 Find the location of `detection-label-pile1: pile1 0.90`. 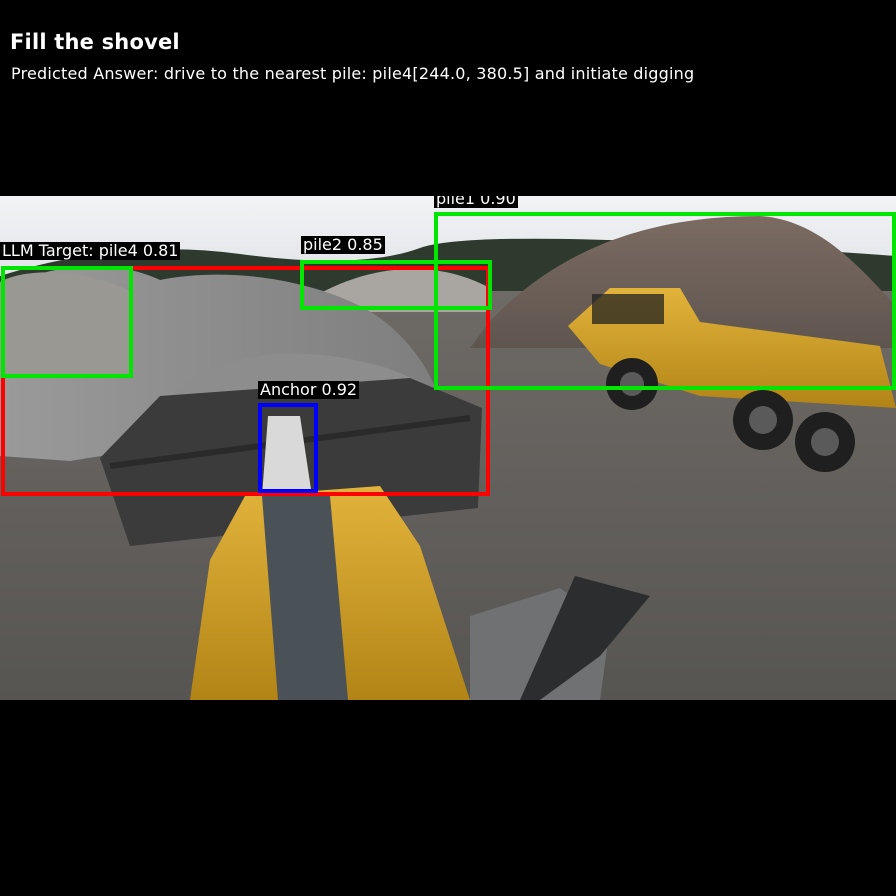

detection-label-pile1: pile1 0.90 is located at coordinates (476, 202).